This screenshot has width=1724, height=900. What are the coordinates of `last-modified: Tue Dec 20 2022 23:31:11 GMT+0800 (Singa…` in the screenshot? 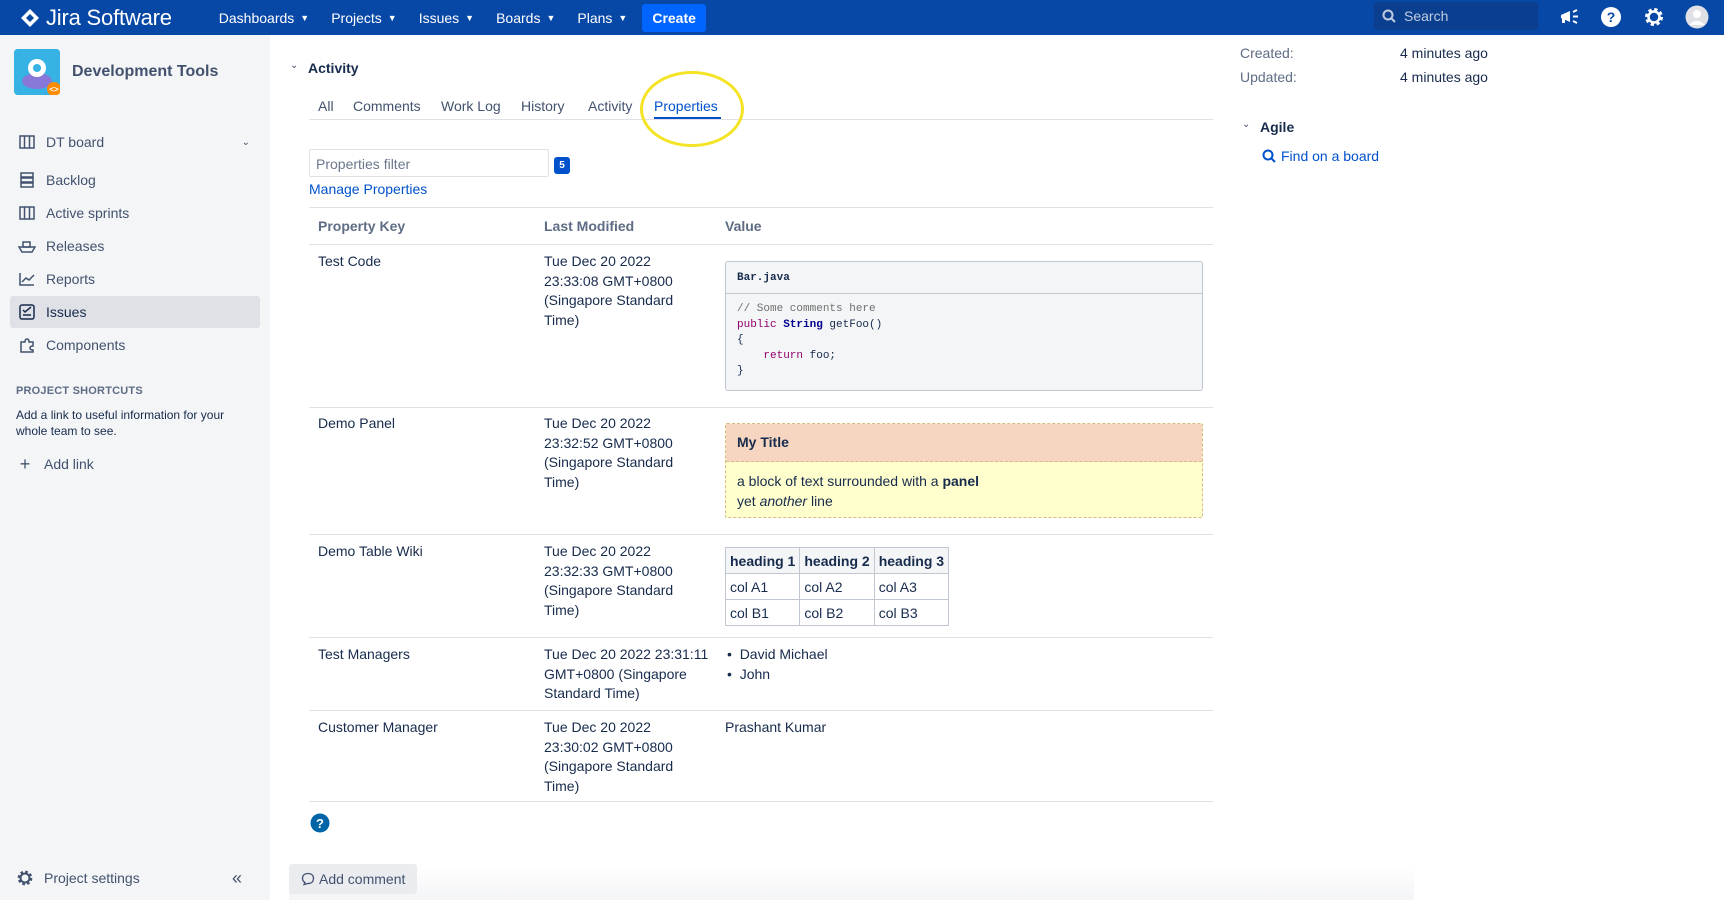 It's located at (626, 674).